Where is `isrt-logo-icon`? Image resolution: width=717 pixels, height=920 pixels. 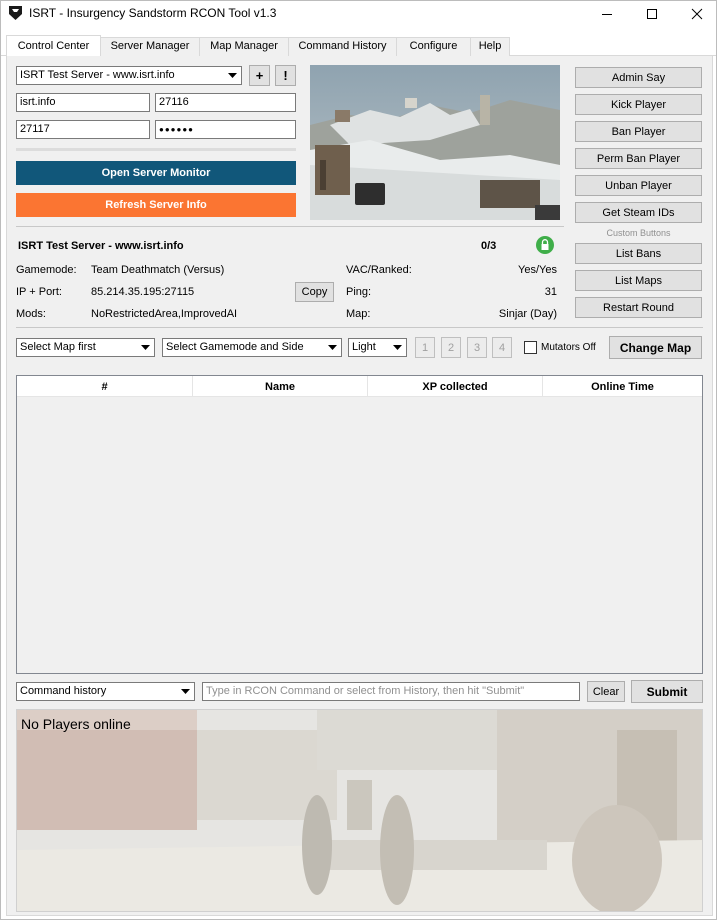 isrt-logo-icon is located at coordinates (15, 13).